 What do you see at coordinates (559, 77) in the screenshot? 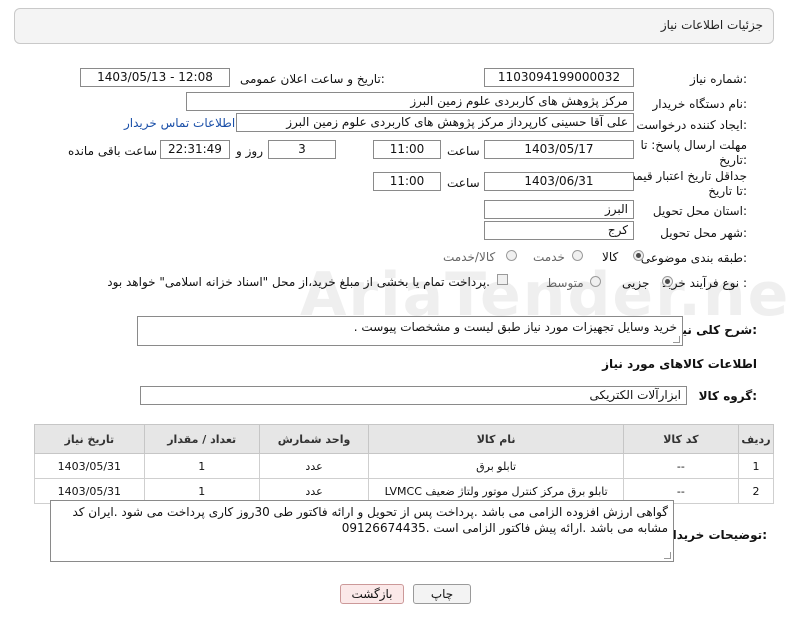
I see `need-number-field: 1103094199000032` at bounding box center [559, 77].